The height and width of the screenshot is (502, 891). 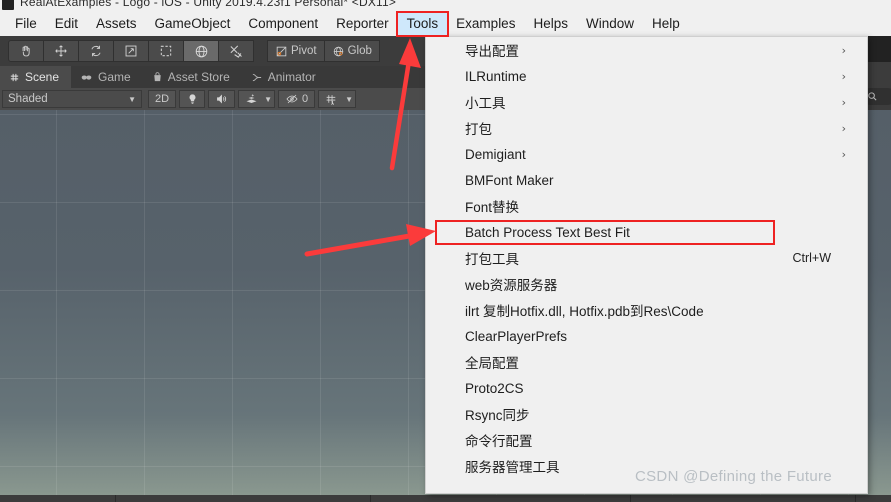 I want to click on toggle-2d-button: 2D, so click(x=162, y=99).